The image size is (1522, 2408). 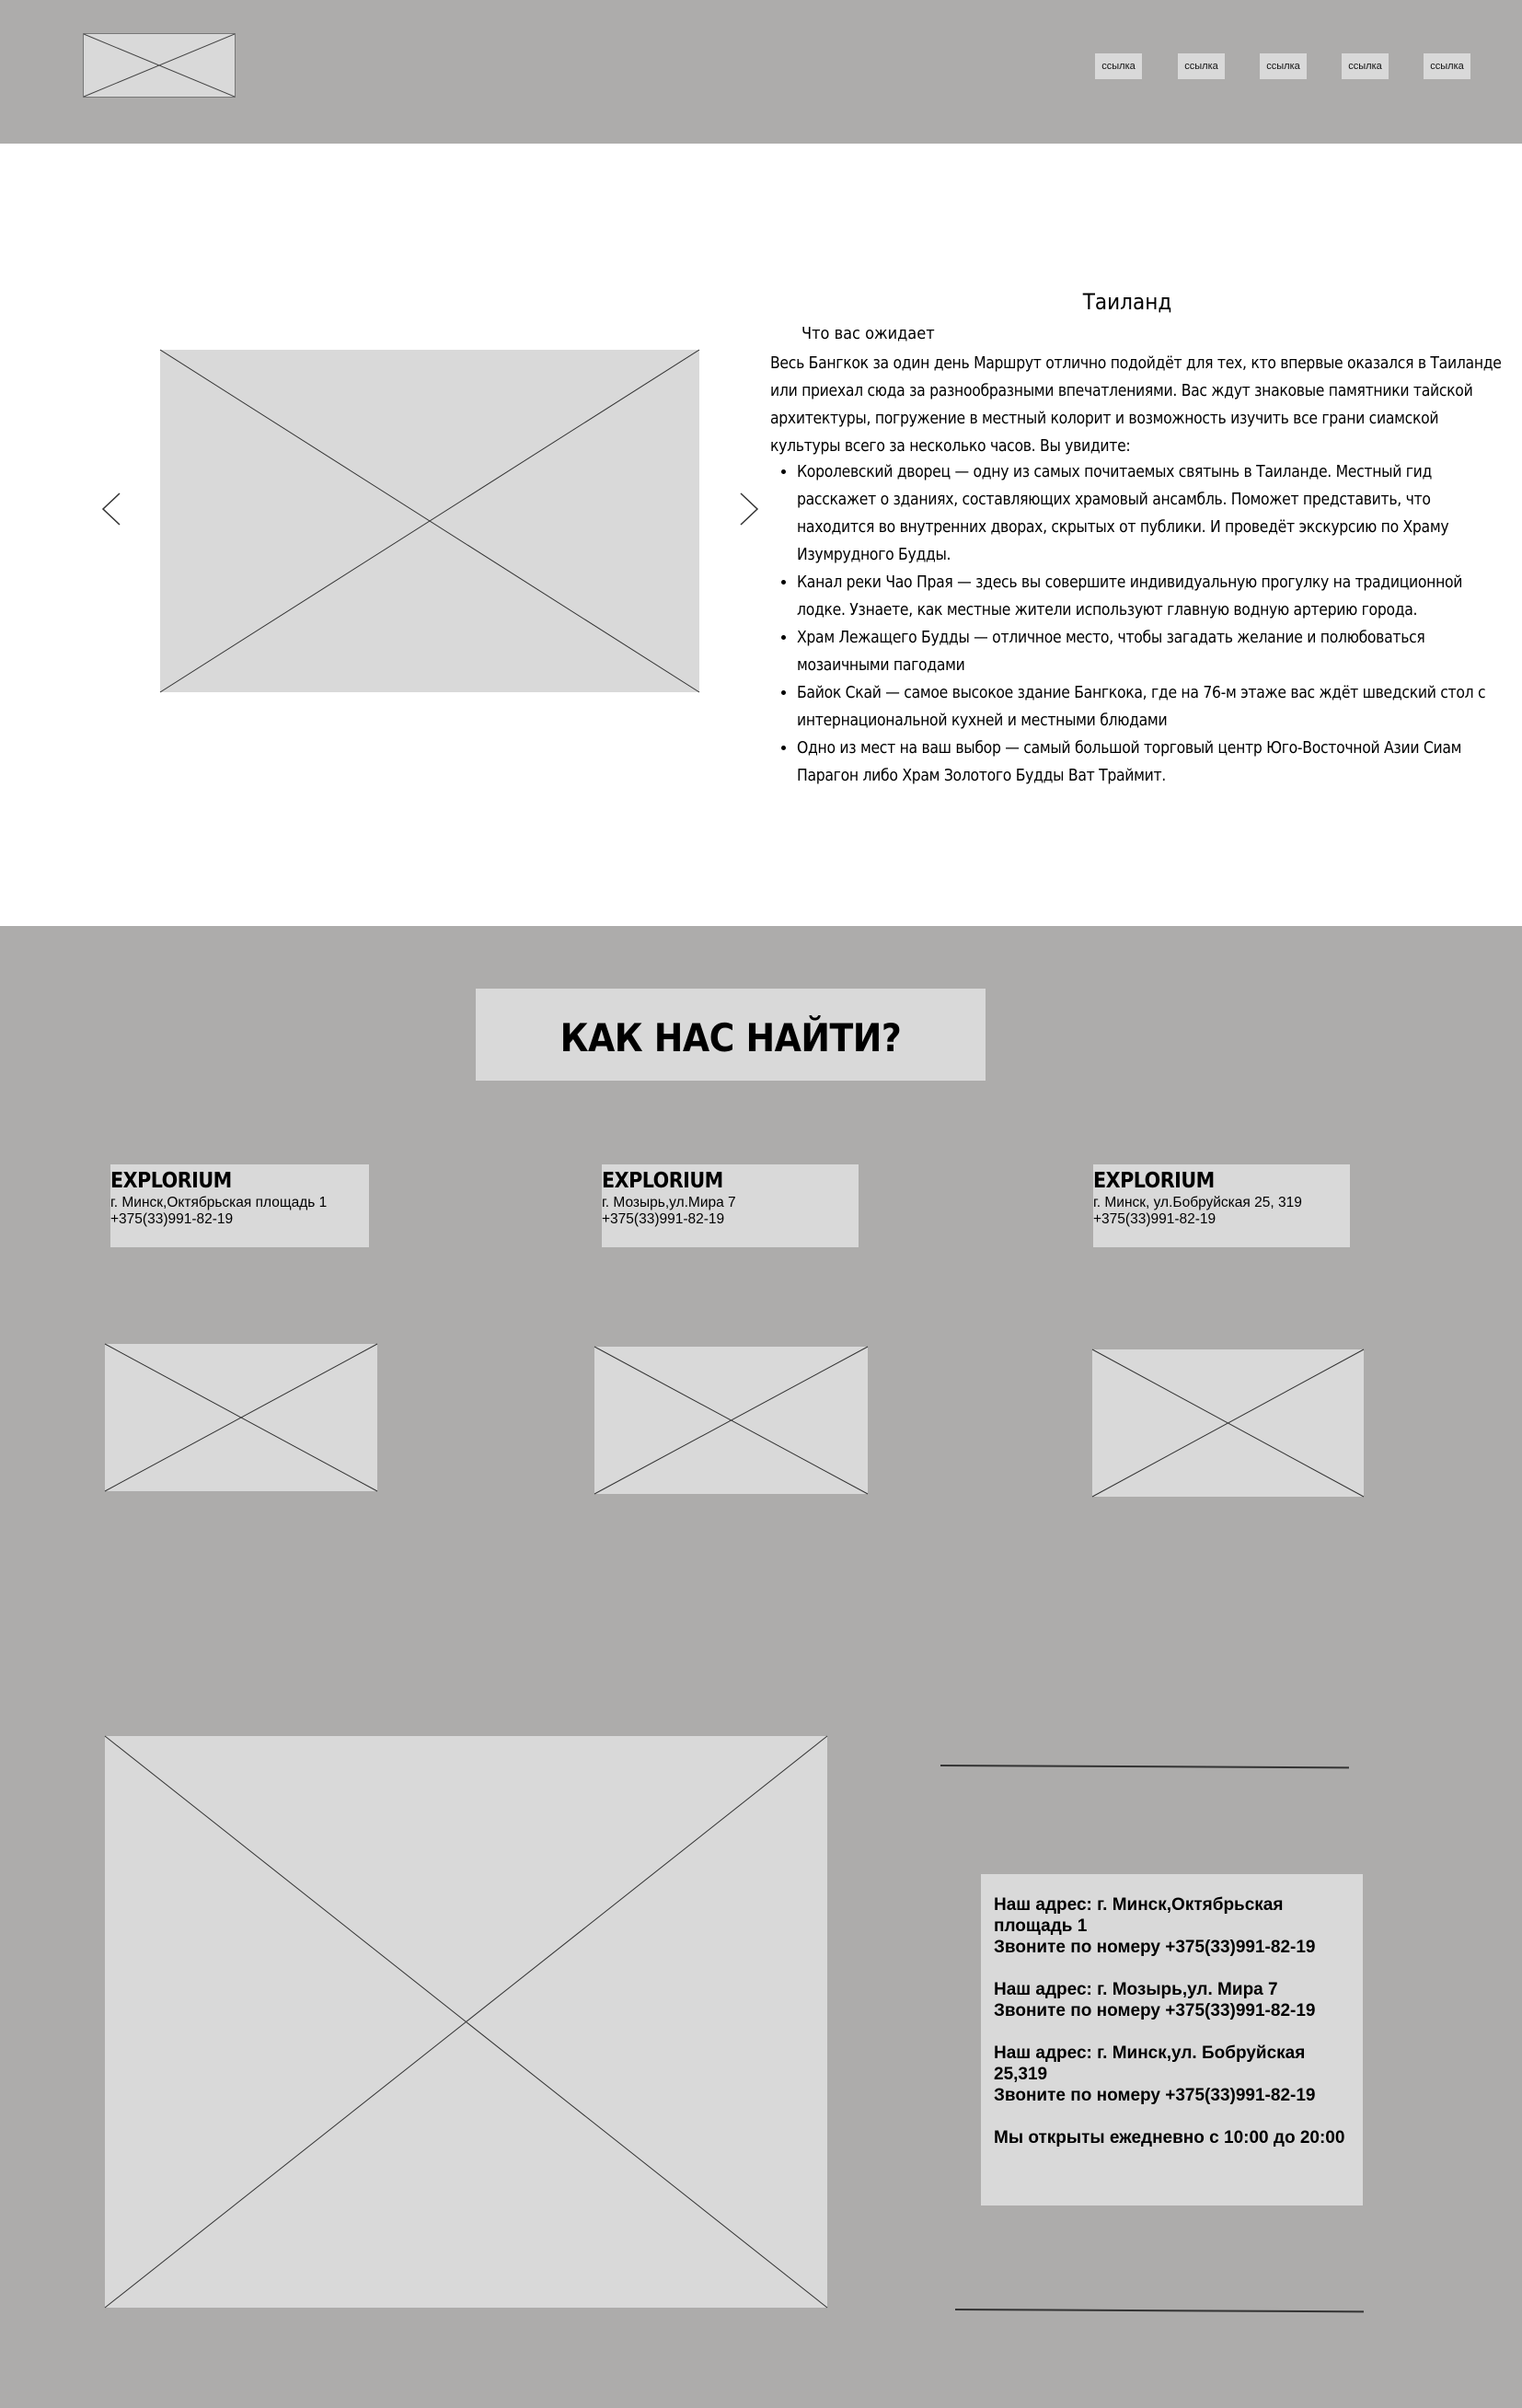 I want to click on find-us-heading-box: КАК НАС НАЙТИ?, so click(x=731, y=1035).